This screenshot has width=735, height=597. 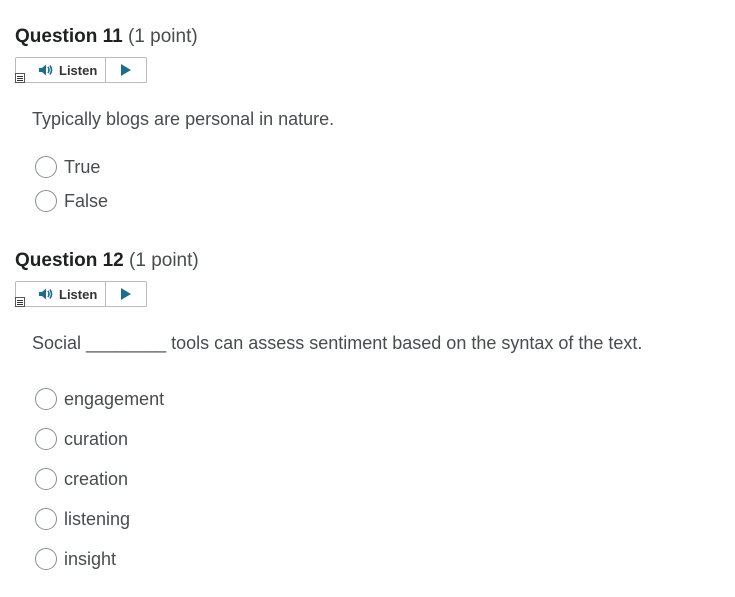 I want to click on option-label: curation, so click(x=96, y=438).